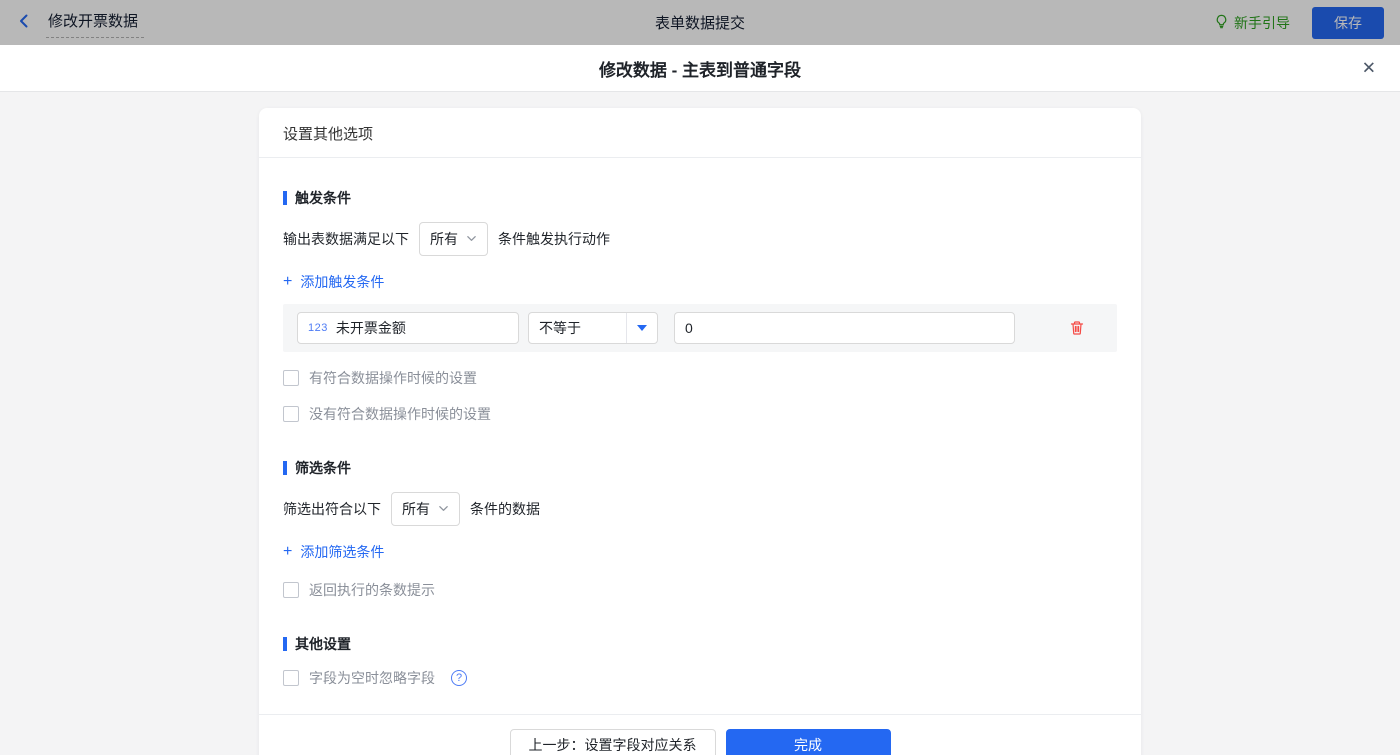  I want to click on add-trigger-condition-label: 添加触发条件, so click(342, 282).